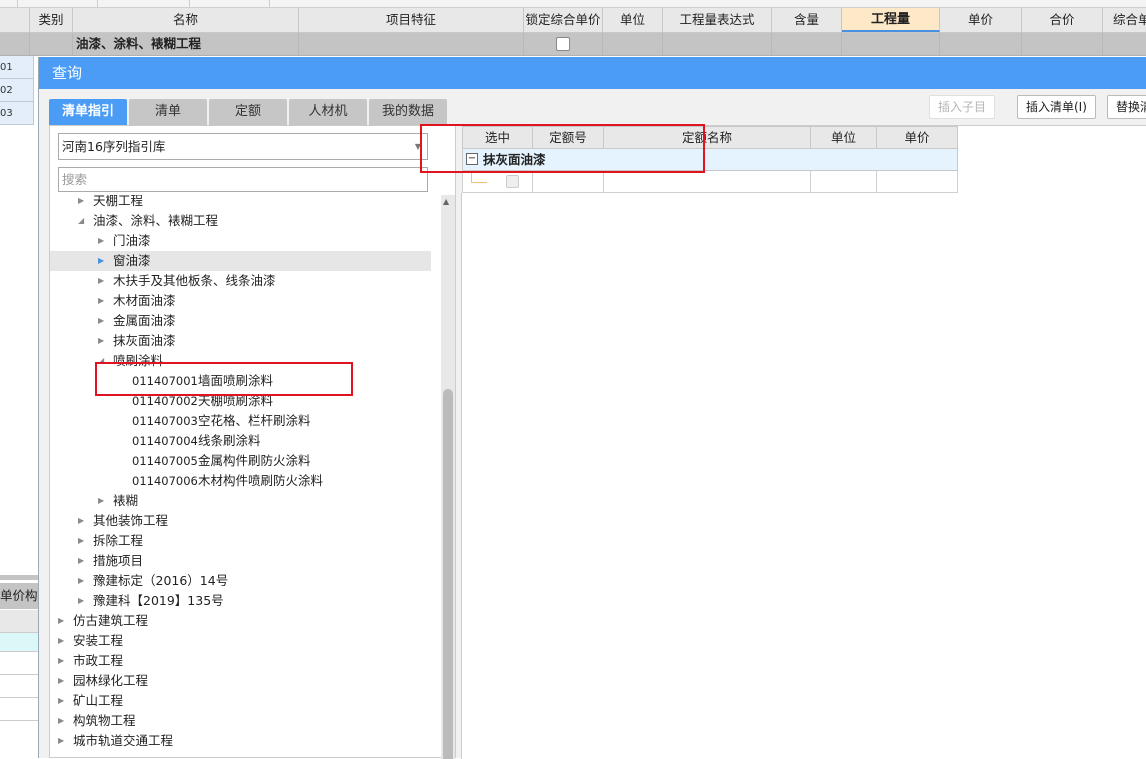 The width and height of the screenshot is (1146, 759). What do you see at coordinates (1126, 107) in the screenshot?
I see `replace-list-button: 替换清` at bounding box center [1126, 107].